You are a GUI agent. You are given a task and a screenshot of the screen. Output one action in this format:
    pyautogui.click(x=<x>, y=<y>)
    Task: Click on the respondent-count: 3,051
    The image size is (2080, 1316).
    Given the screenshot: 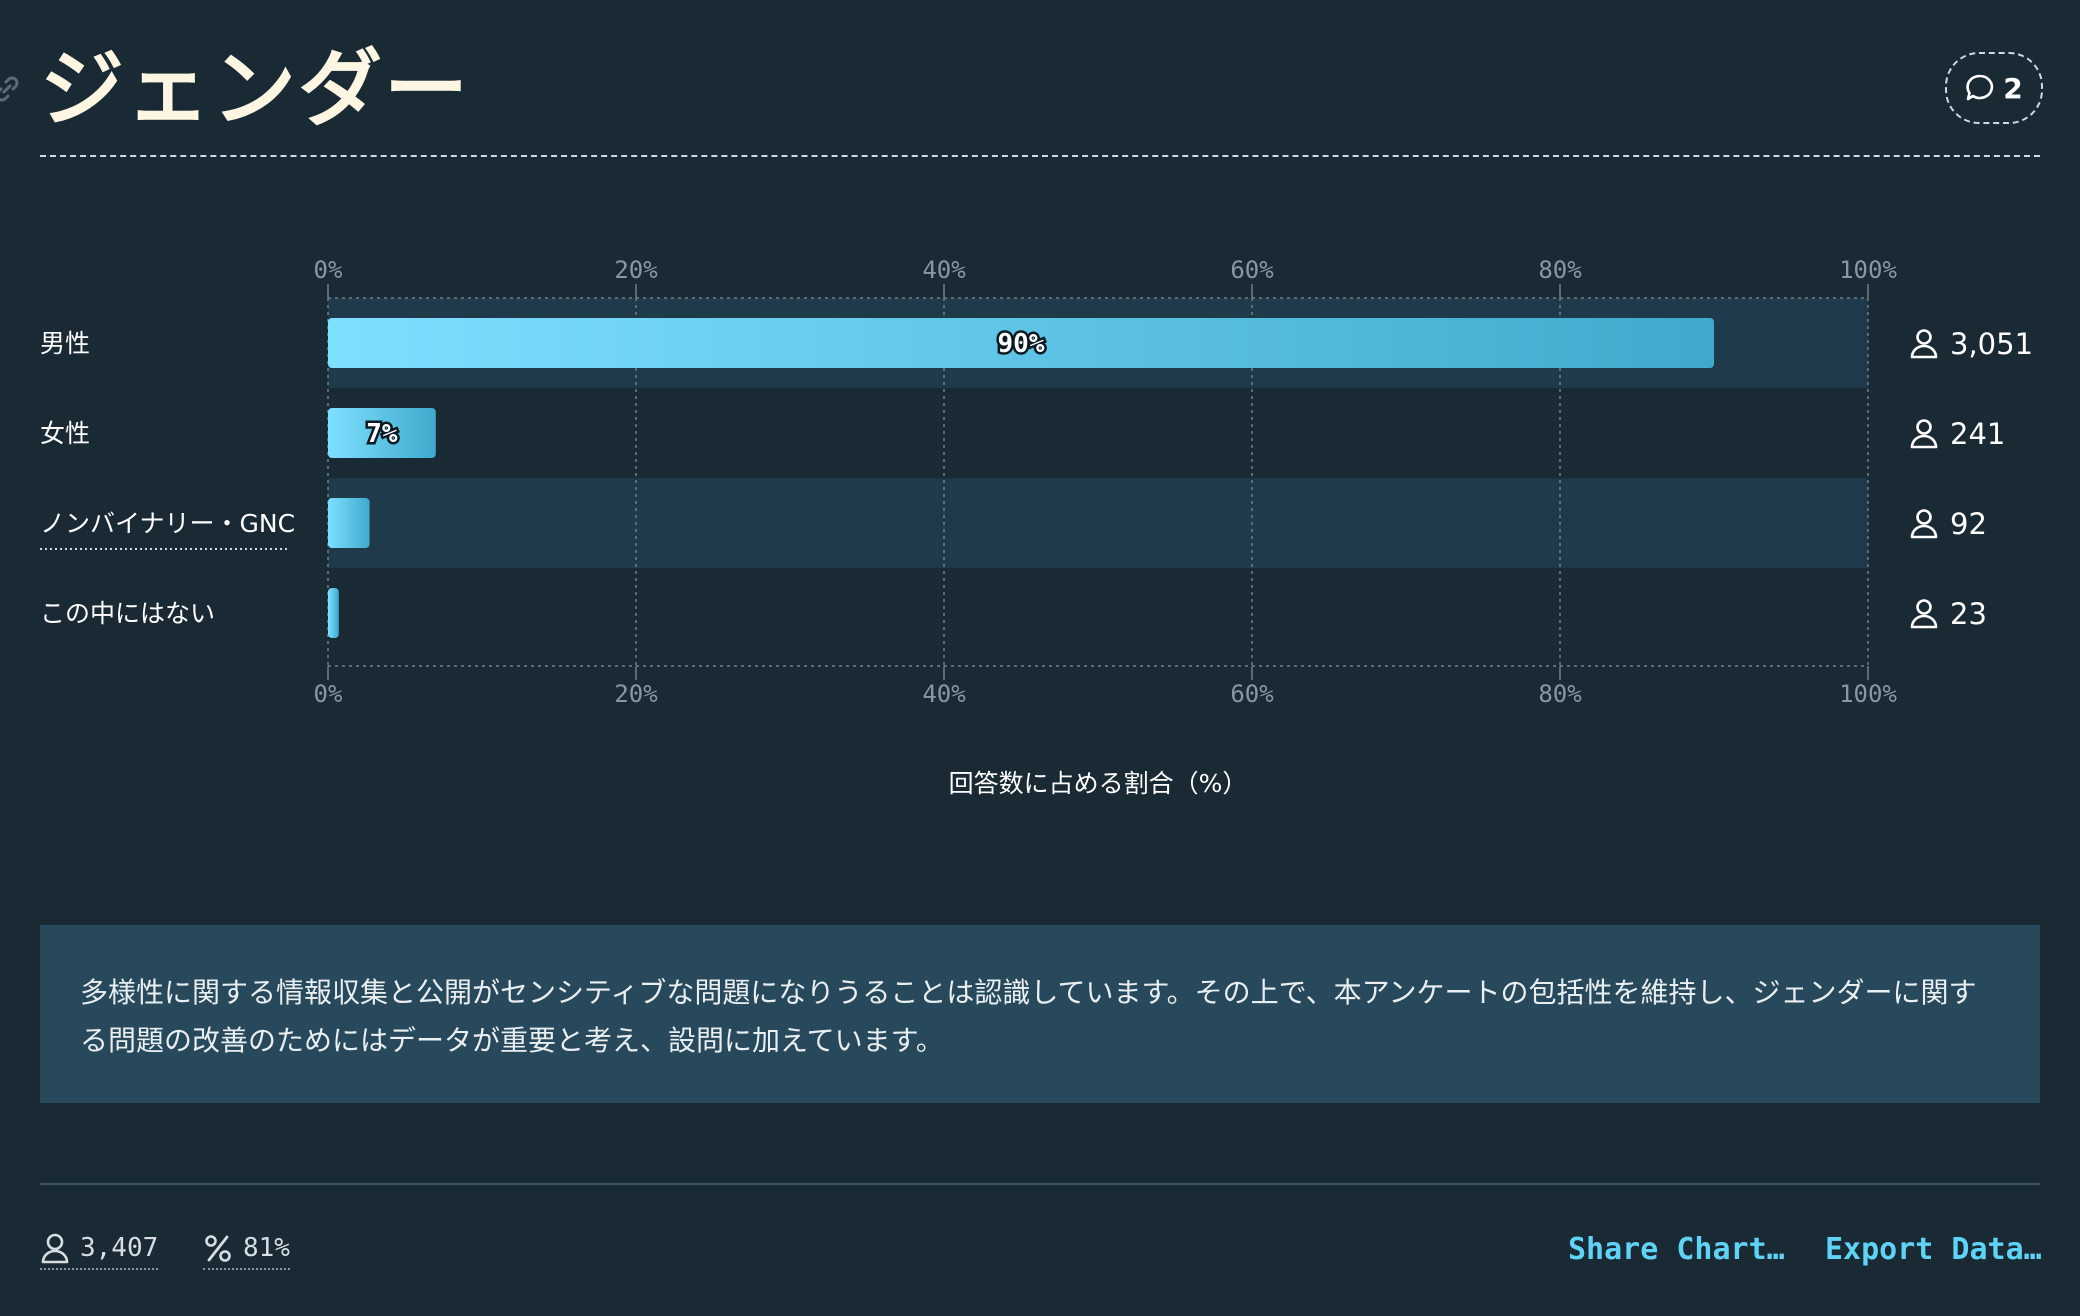 What is the action you would take?
    pyautogui.click(x=1991, y=344)
    